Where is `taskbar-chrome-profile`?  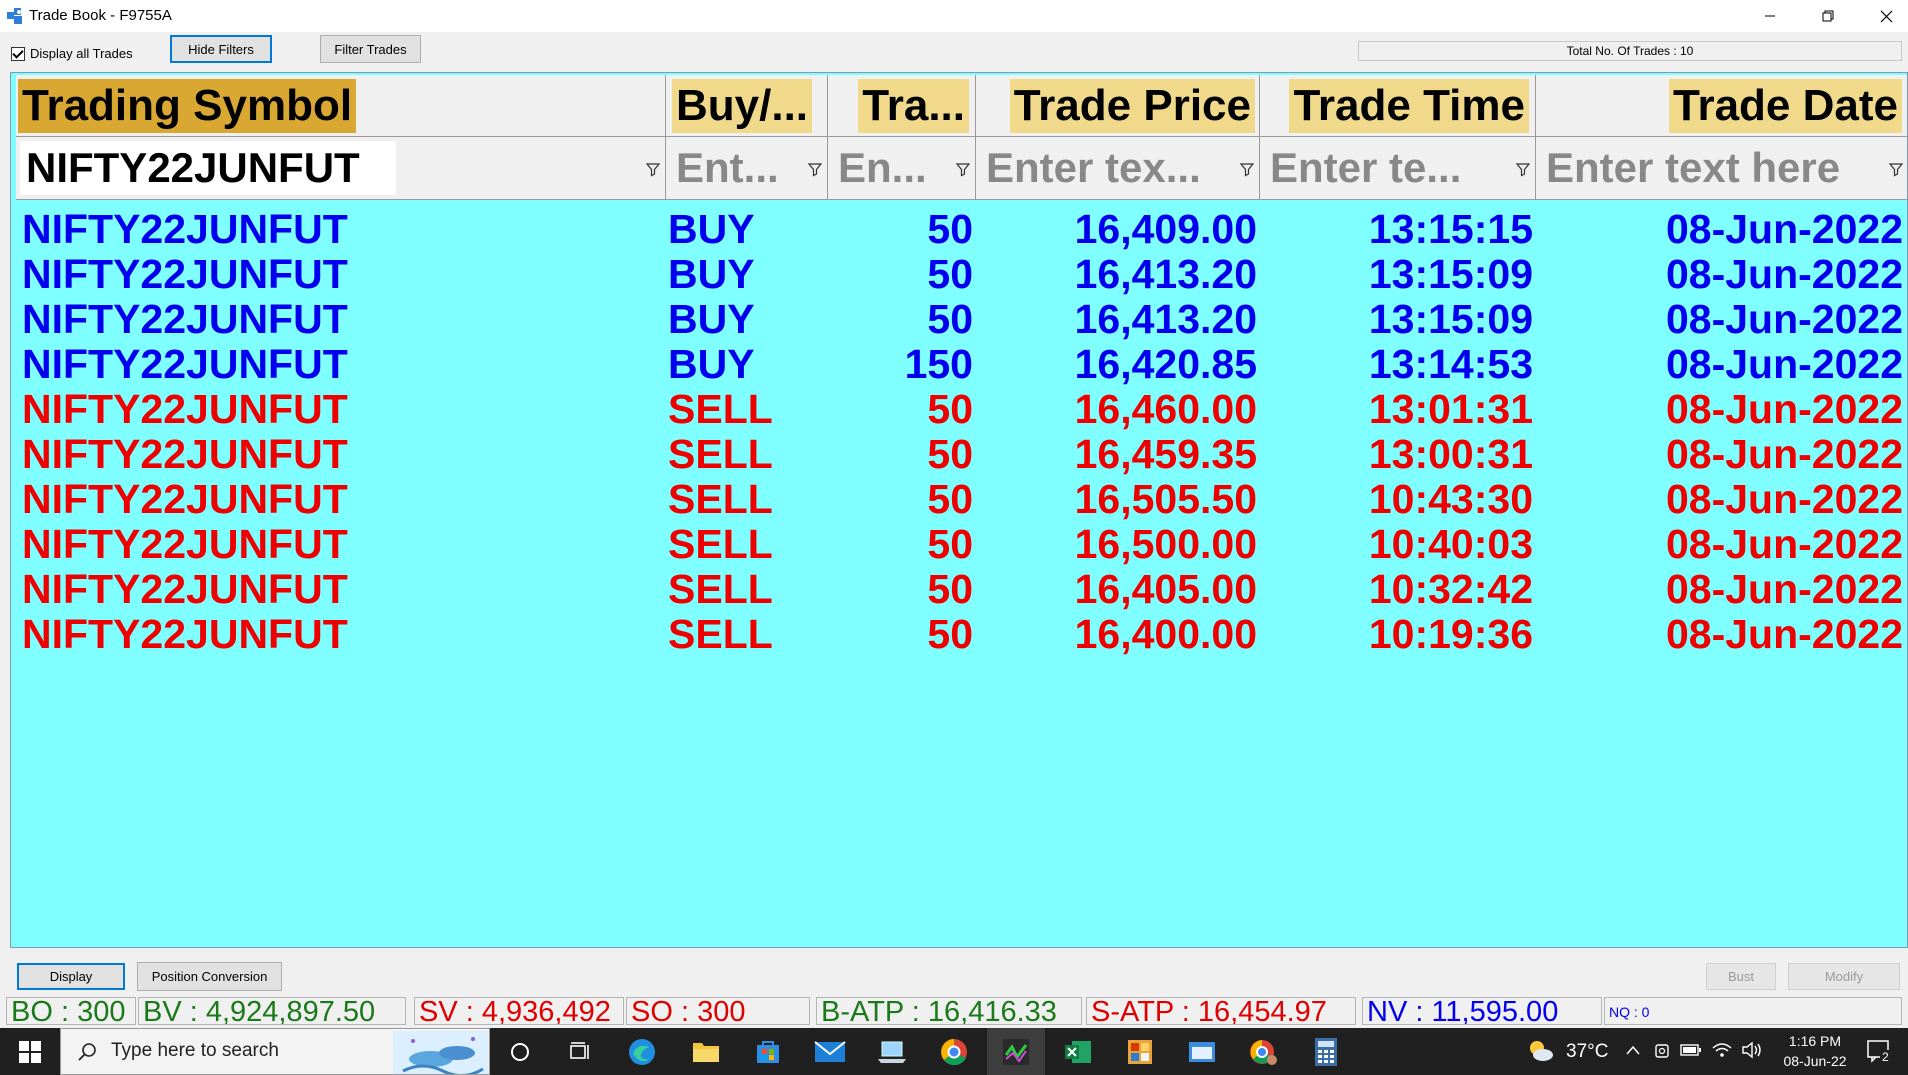 taskbar-chrome-profile is located at coordinates (1264, 1052).